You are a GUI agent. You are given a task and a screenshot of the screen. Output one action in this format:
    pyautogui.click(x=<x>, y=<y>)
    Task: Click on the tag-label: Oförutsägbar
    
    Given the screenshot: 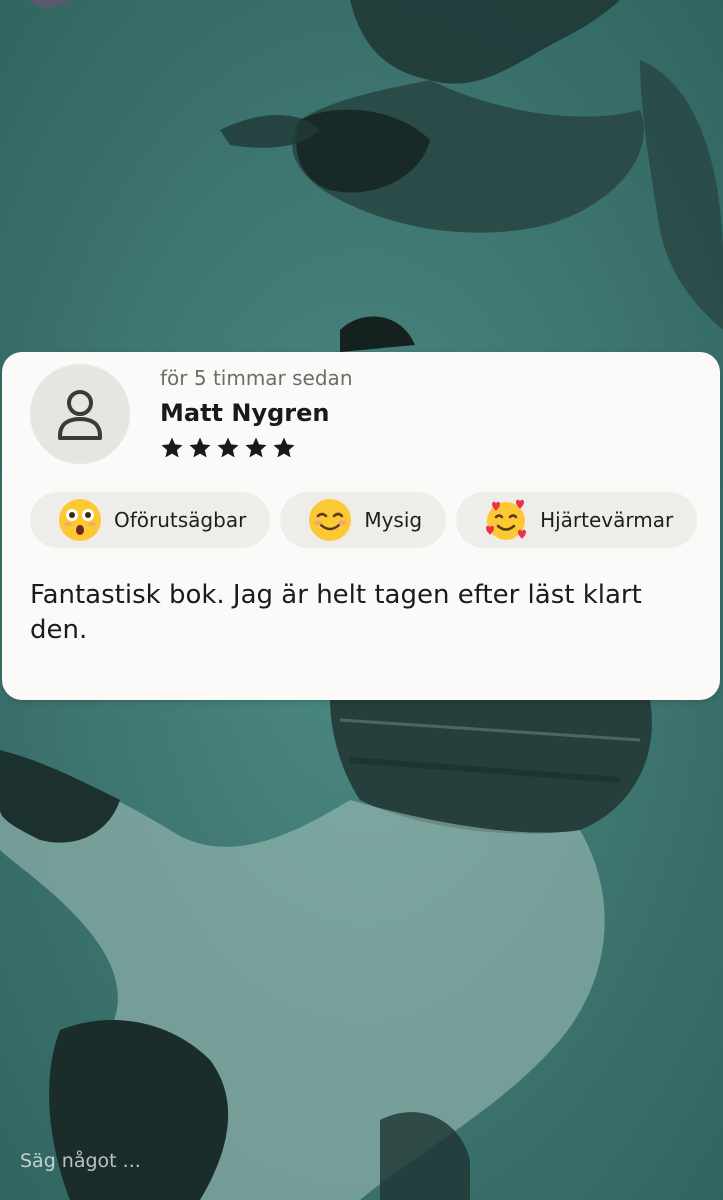 What is the action you would take?
    pyautogui.click(x=180, y=520)
    